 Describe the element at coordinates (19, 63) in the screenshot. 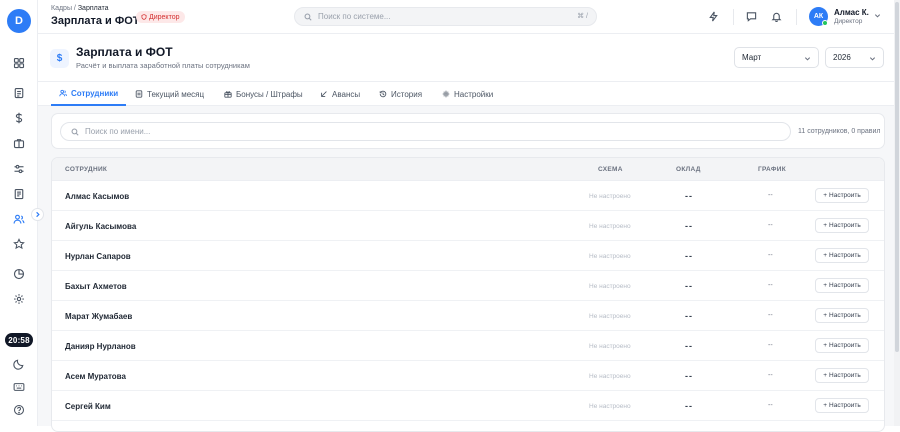

I see `dashboard-icon` at that location.